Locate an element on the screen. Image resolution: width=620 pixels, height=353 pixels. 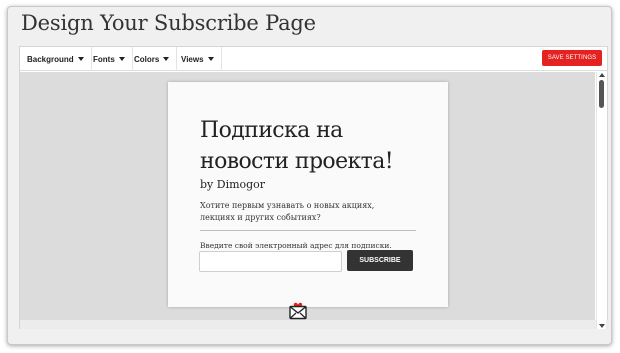
arrow-up-icon is located at coordinates (602, 75).